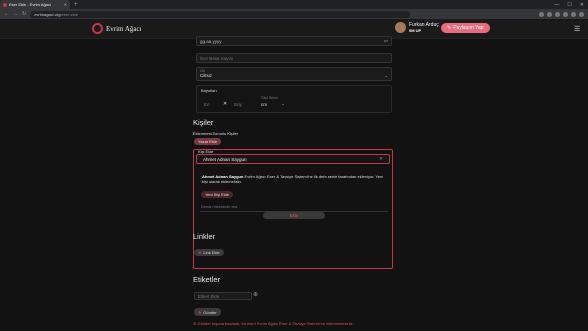  I want to click on width-input: En, so click(207, 104).